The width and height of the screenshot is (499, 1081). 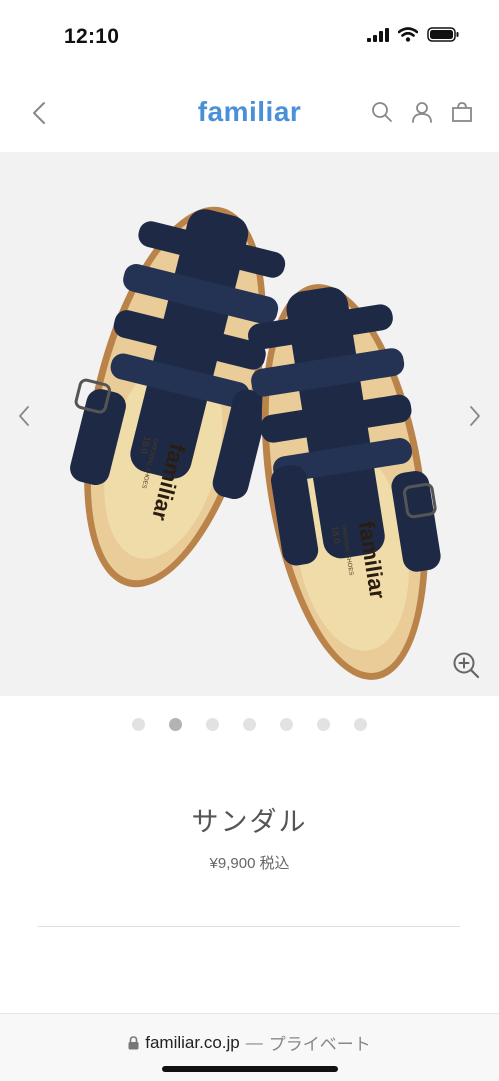 I want to click on tax-label: 税込, so click(x=274, y=863).